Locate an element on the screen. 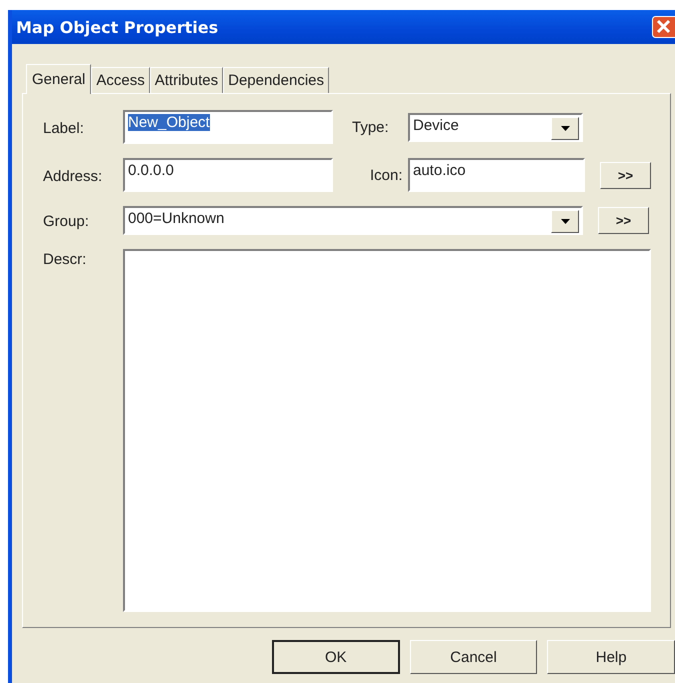 Image resolution: width=675 pixels, height=683 pixels. close-icon is located at coordinates (663, 27).